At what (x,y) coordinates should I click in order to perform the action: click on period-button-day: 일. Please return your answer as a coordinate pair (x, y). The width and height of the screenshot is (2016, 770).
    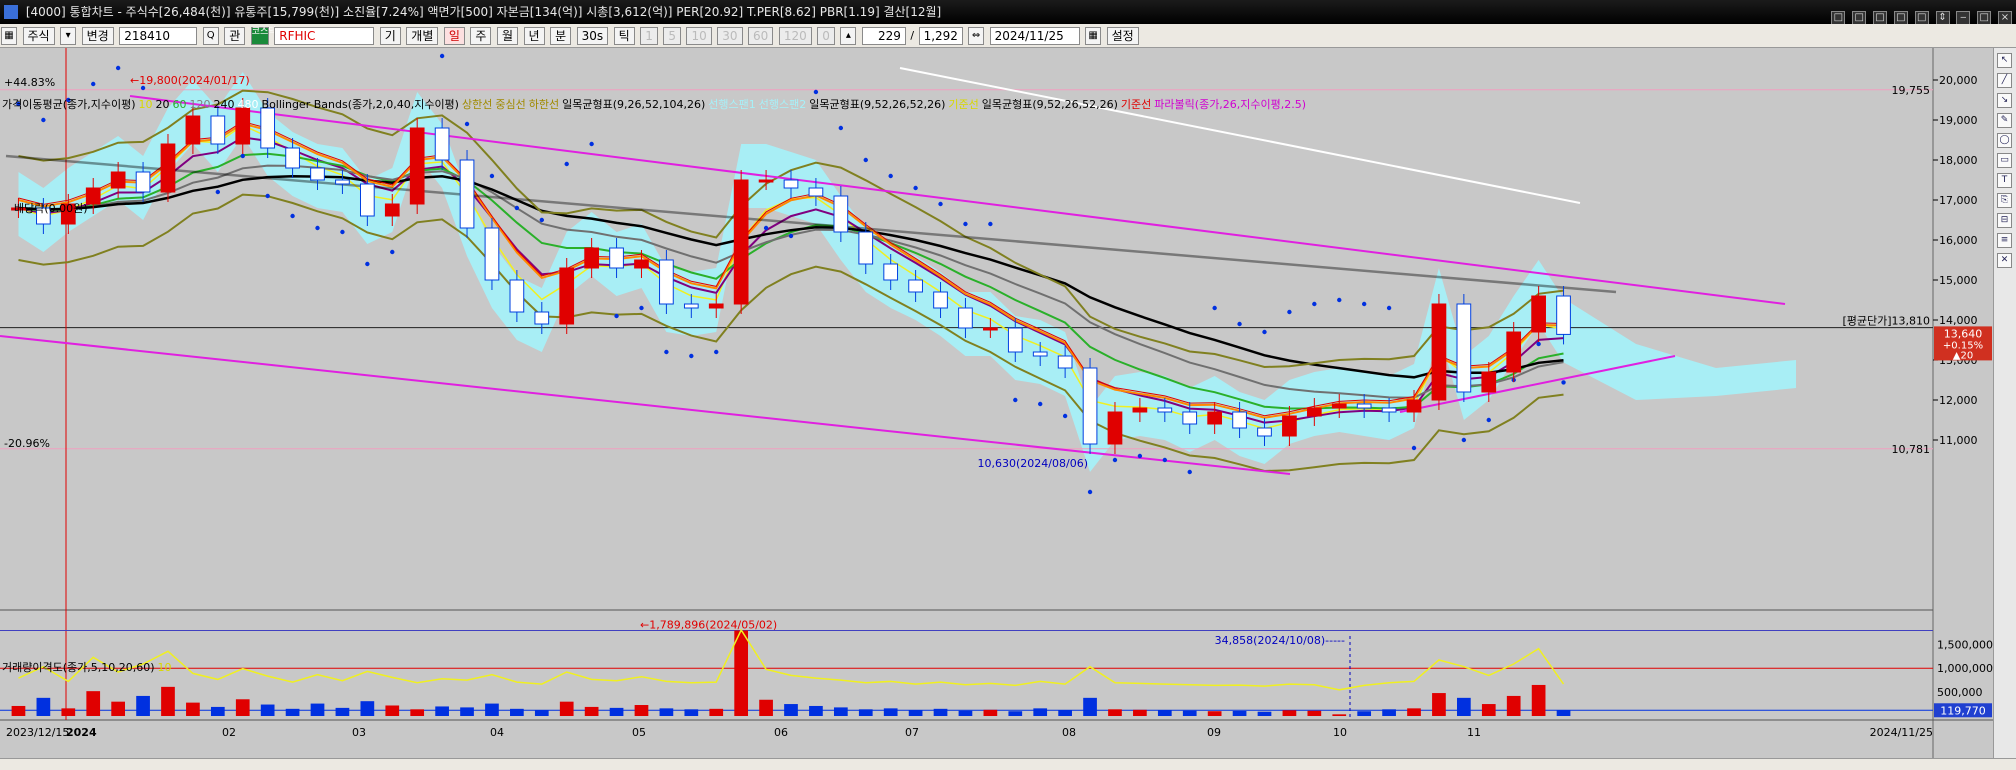
    Looking at the image, I should click on (454, 36).